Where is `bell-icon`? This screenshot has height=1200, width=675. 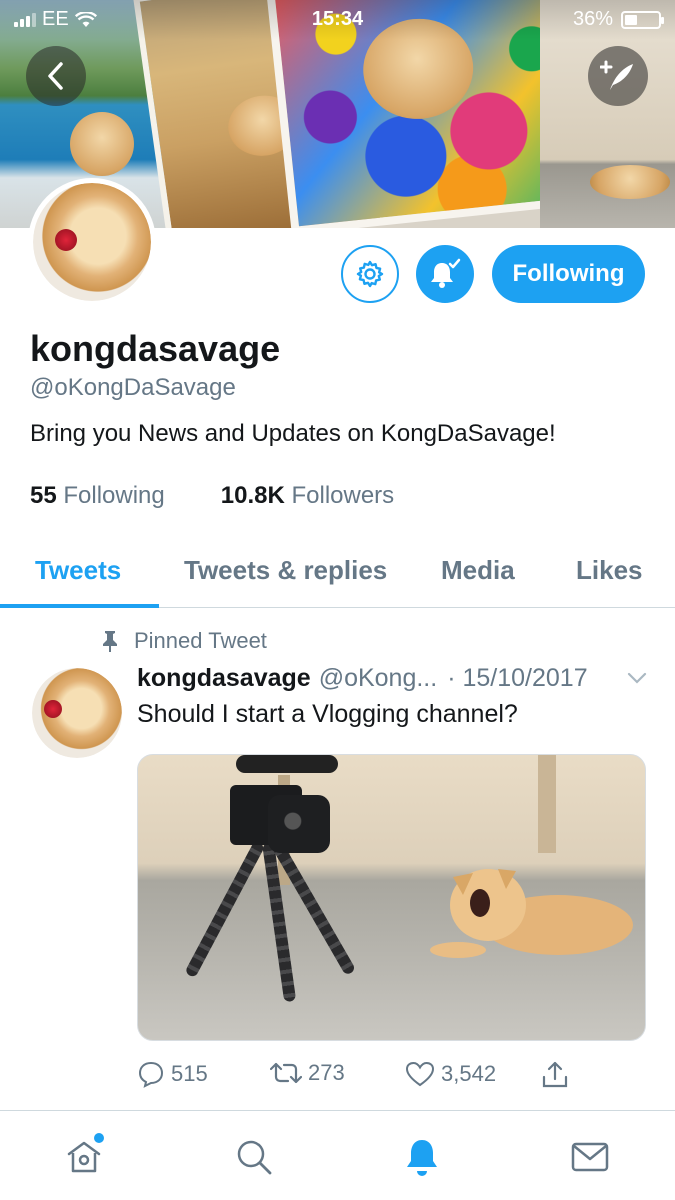 bell-icon is located at coordinates (422, 1158).